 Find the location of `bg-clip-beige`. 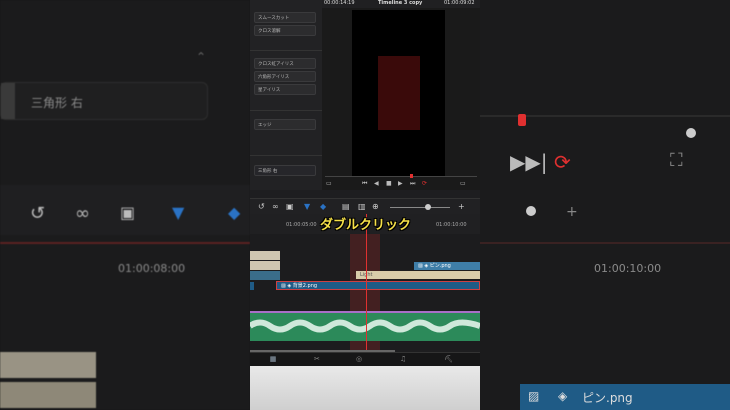

bg-clip-beige is located at coordinates (48, 365).